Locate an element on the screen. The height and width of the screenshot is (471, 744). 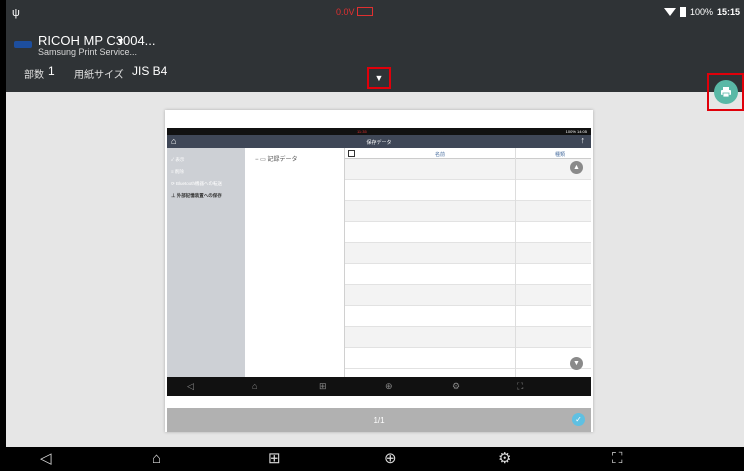
column-header-type: 種類 is located at coordinates (560, 155).